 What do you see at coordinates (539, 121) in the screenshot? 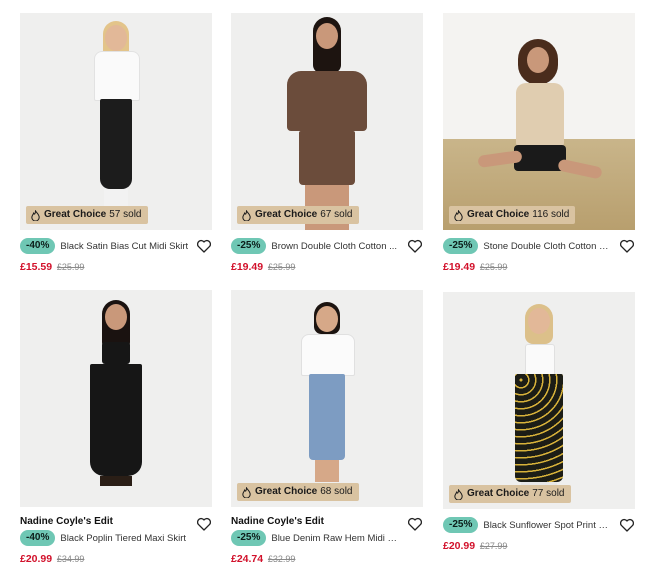
I see `product-image: Great Choice 116 sold` at bounding box center [539, 121].